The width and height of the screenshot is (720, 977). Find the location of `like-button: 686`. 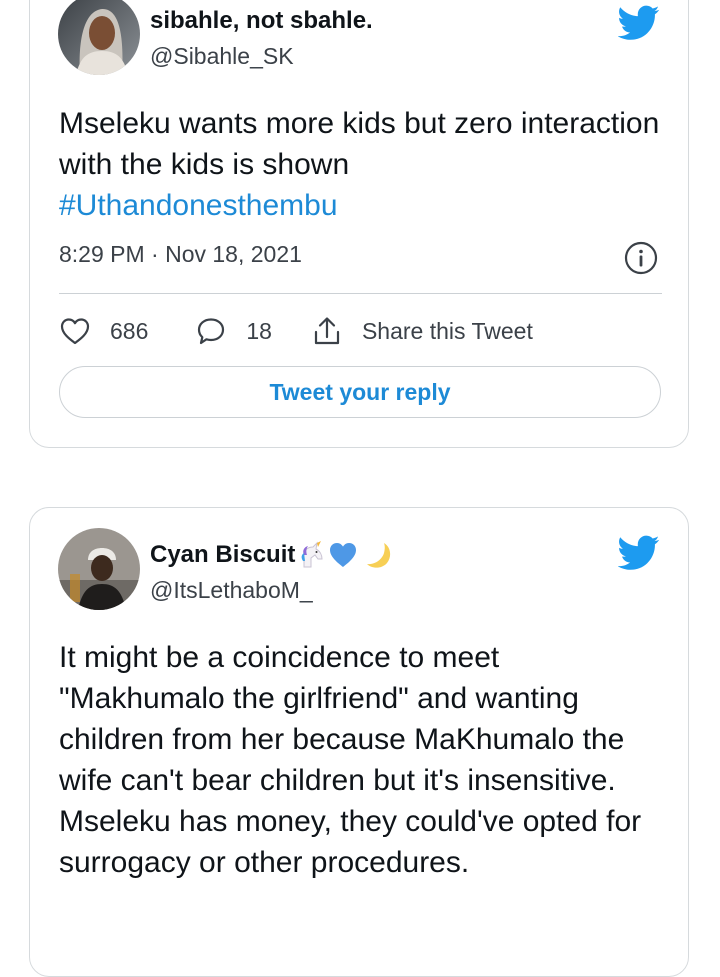

like-button: 686 is located at coordinates (103, 331).